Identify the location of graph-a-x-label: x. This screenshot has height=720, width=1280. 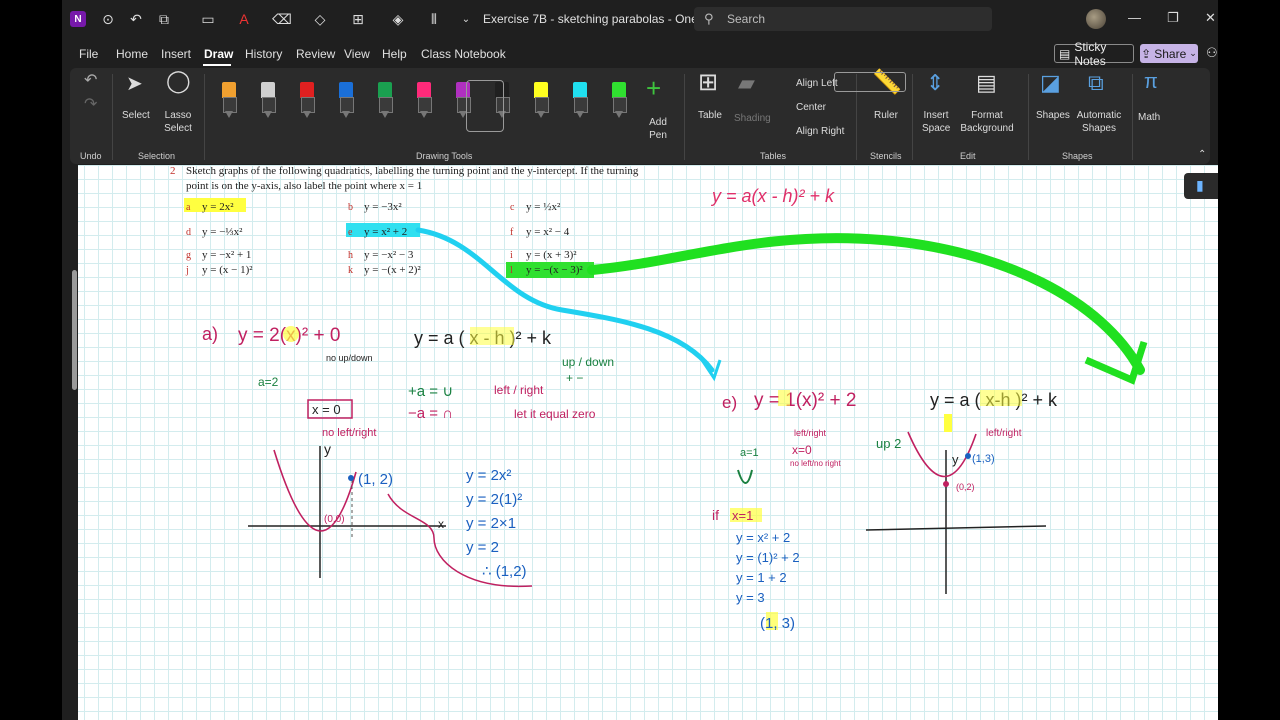
(441, 524).